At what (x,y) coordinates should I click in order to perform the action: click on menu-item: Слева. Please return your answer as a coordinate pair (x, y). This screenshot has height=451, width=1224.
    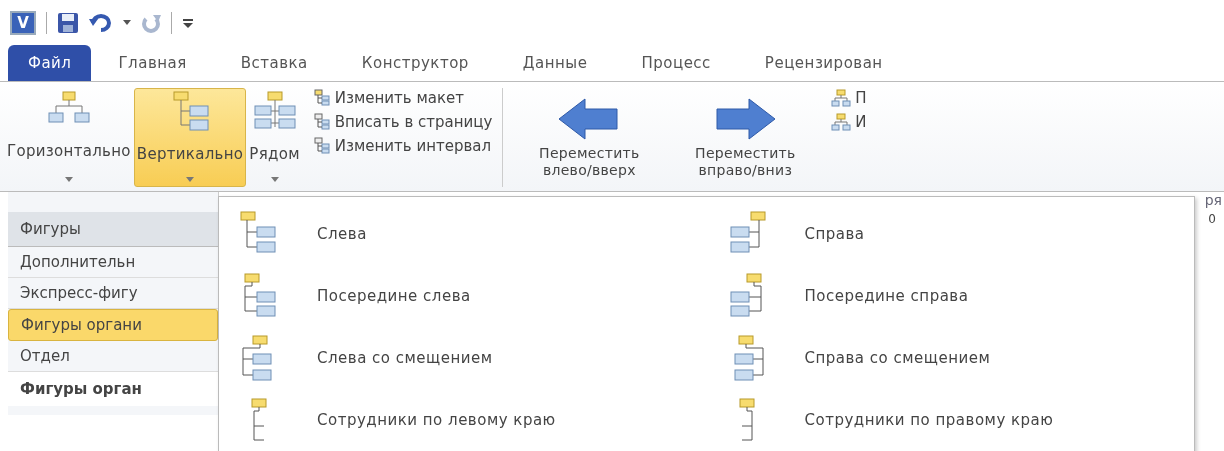
    Looking at the image, I should click on (463, 234).